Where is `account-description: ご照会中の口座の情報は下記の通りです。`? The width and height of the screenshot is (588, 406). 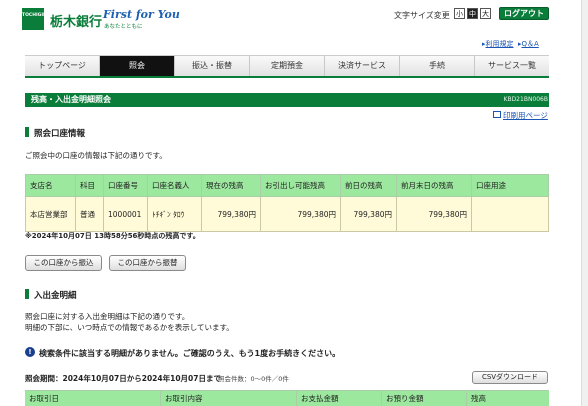
account-description: ご照会中の口座の情報は下記の通りです。 is located at coordinates (96, 155).